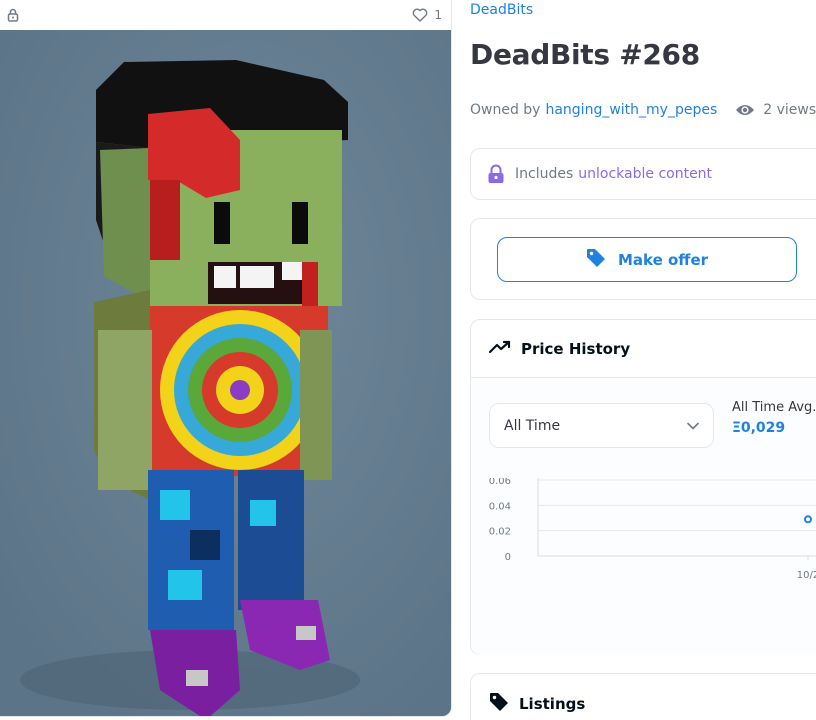  Describe the element at coordinates (500, 506) in the screenshot. I see `chart-y-tick-label: 0.04` at that location.